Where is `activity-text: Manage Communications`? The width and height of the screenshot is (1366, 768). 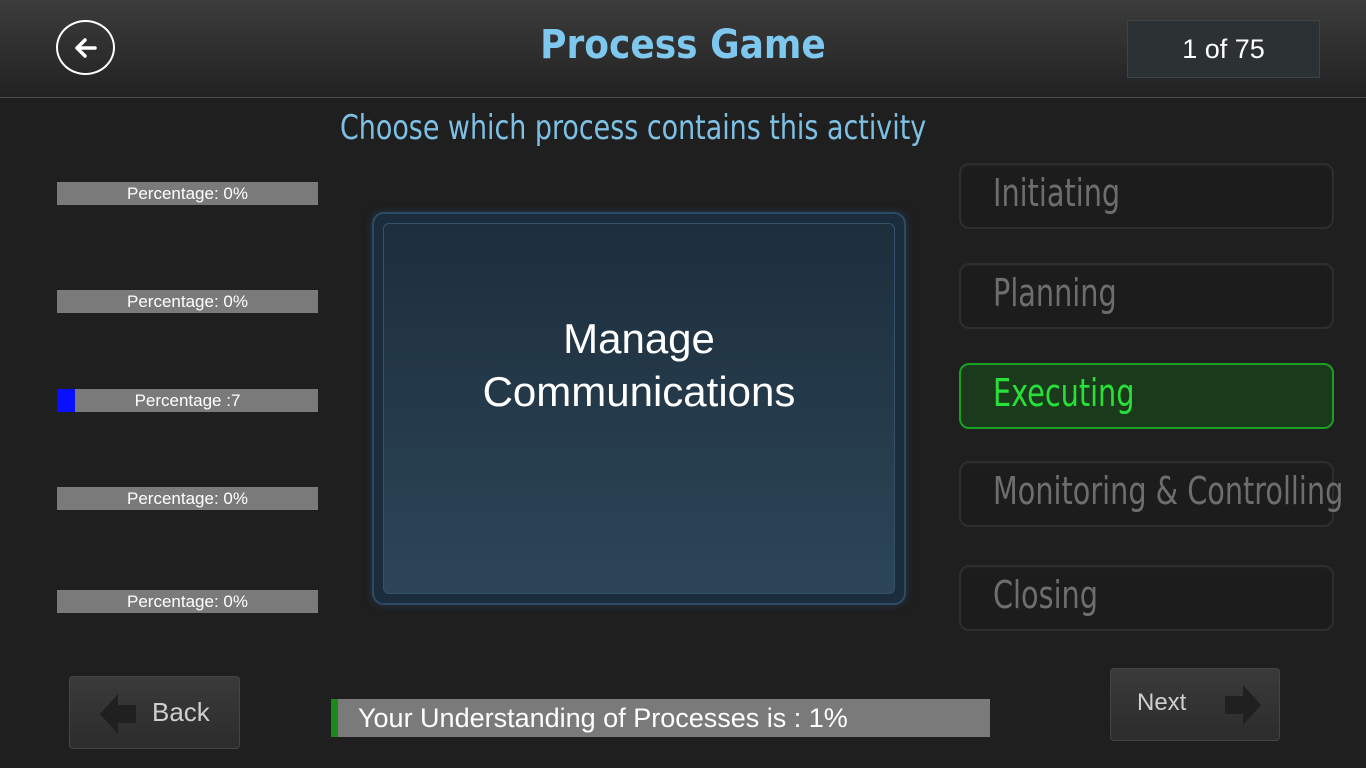 activity-text: Manage Communications is located at coordinates (639, 365).